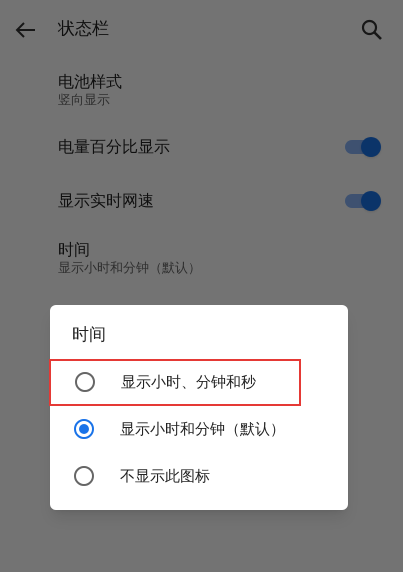 The image size is (403, 572). Describe the element at coordinates (89, 335) in the screenshot. I see `dialog-title: 时间` at that location.